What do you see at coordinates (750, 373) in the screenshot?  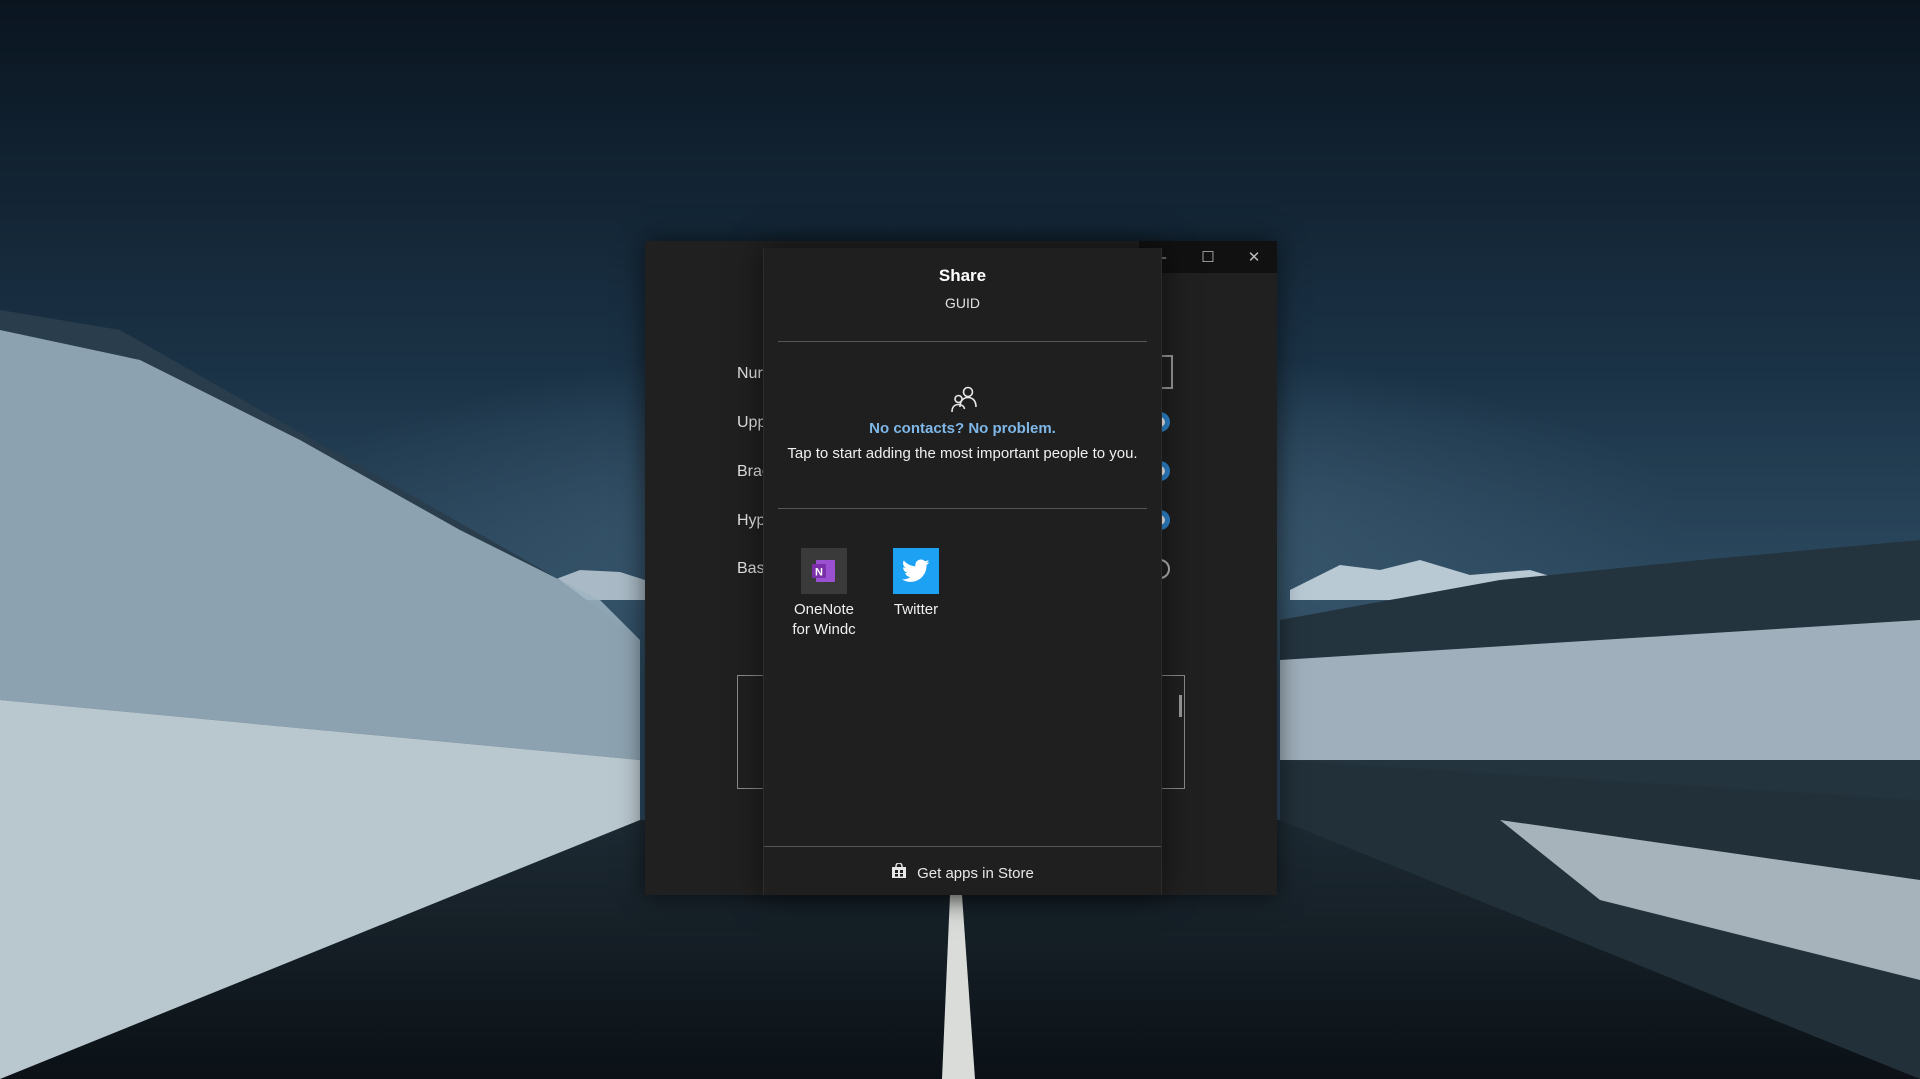 I see `row-label-number: Nur` at bounding box center [750, 373].